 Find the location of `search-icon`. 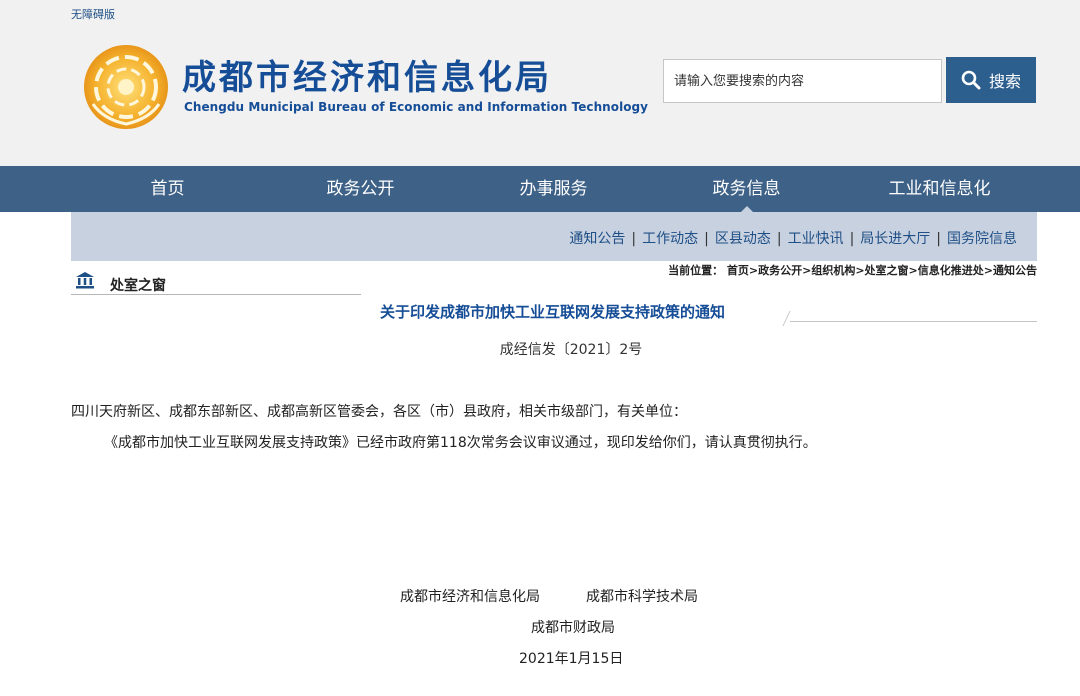

search-icon is located at coordinates (971, 80).